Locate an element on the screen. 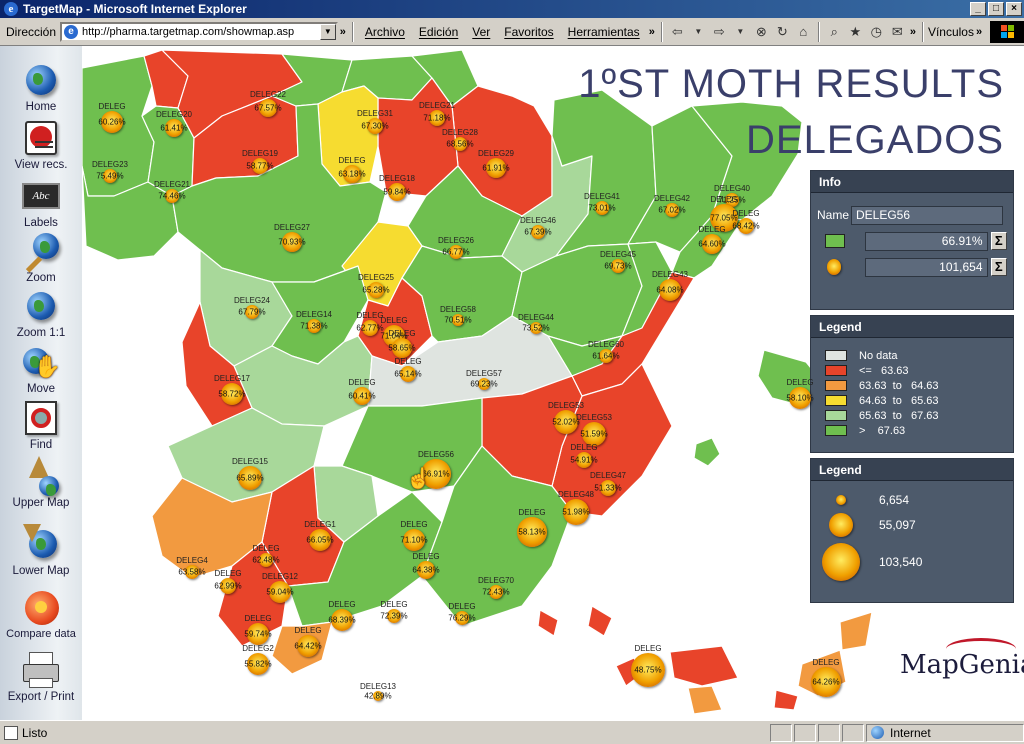  region-marker: DELEG29 61.91% is located at coordinates (496, 163).